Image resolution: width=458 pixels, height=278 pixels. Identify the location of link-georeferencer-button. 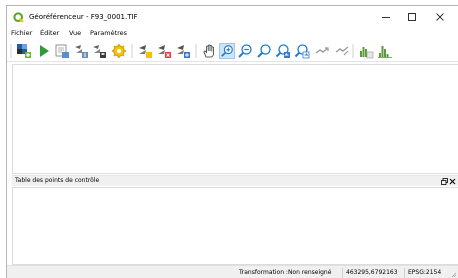
(322, 51).